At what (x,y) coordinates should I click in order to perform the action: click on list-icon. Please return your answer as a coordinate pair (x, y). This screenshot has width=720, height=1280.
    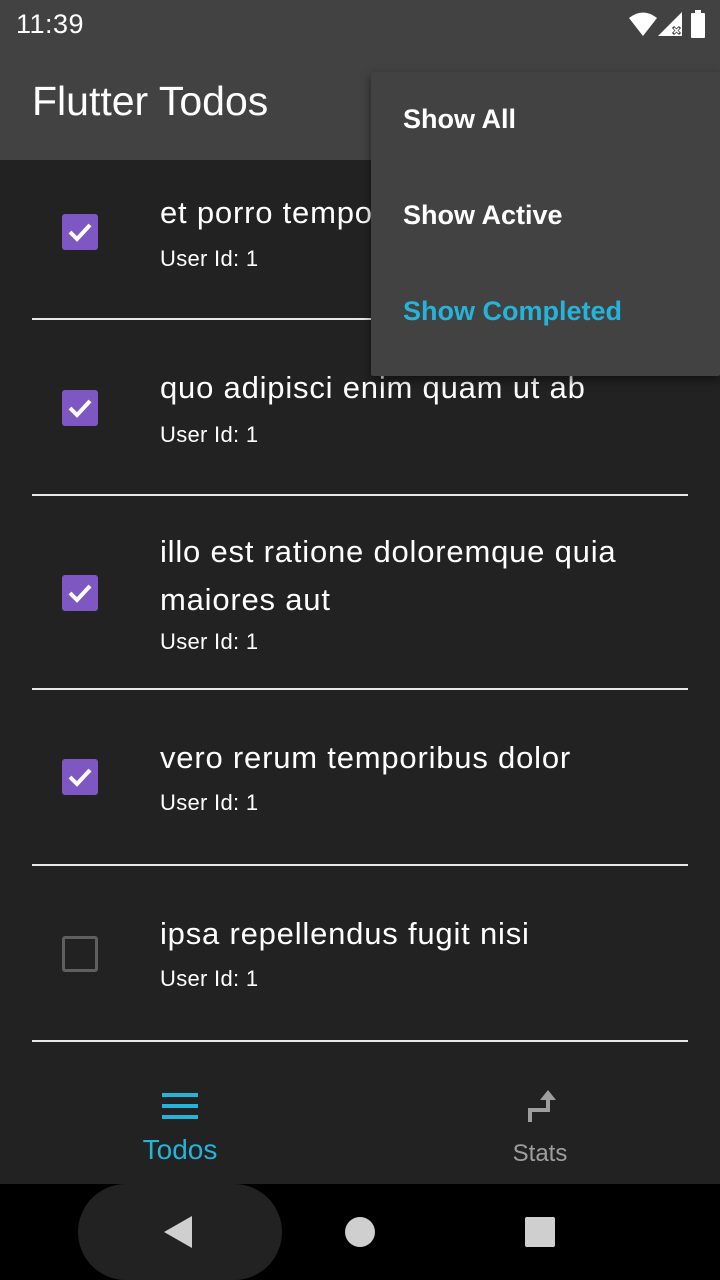
    Looking at the image, I should click on (180, 1108).